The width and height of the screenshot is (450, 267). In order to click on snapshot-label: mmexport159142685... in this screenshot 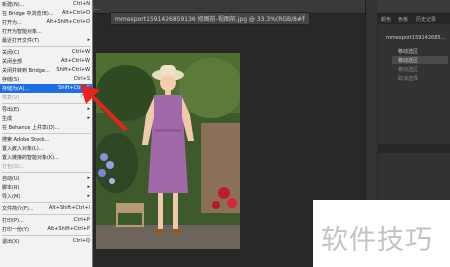, I will do `click(416, 38)`.